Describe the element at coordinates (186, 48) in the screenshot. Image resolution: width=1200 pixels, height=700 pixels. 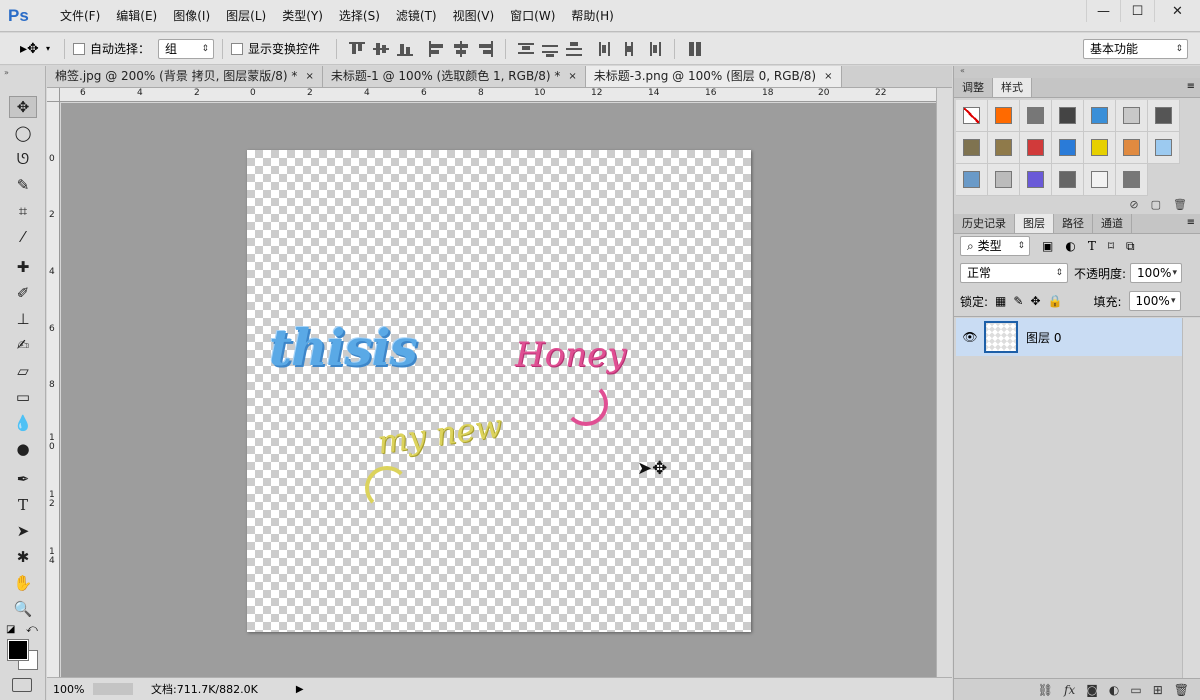
I see `auto-select-dropdown: 组 ⇕` at that location.